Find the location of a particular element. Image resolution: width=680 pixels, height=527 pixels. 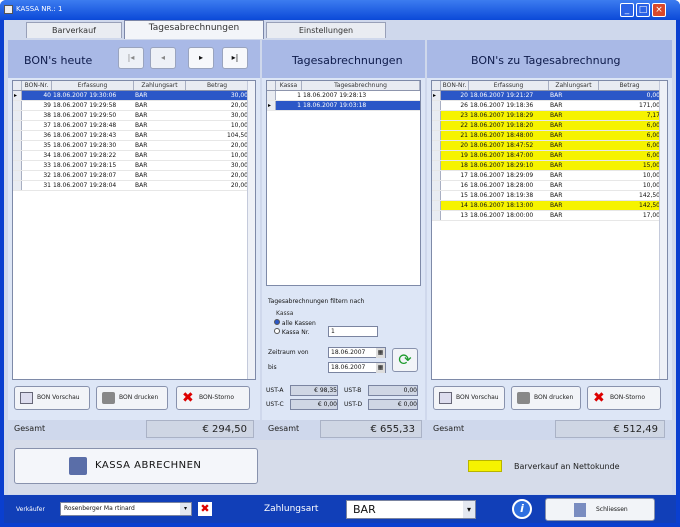

table-row: 17 18.06.2007 18:29:09 BAR 10,00 is located at coordinates (549, 176).